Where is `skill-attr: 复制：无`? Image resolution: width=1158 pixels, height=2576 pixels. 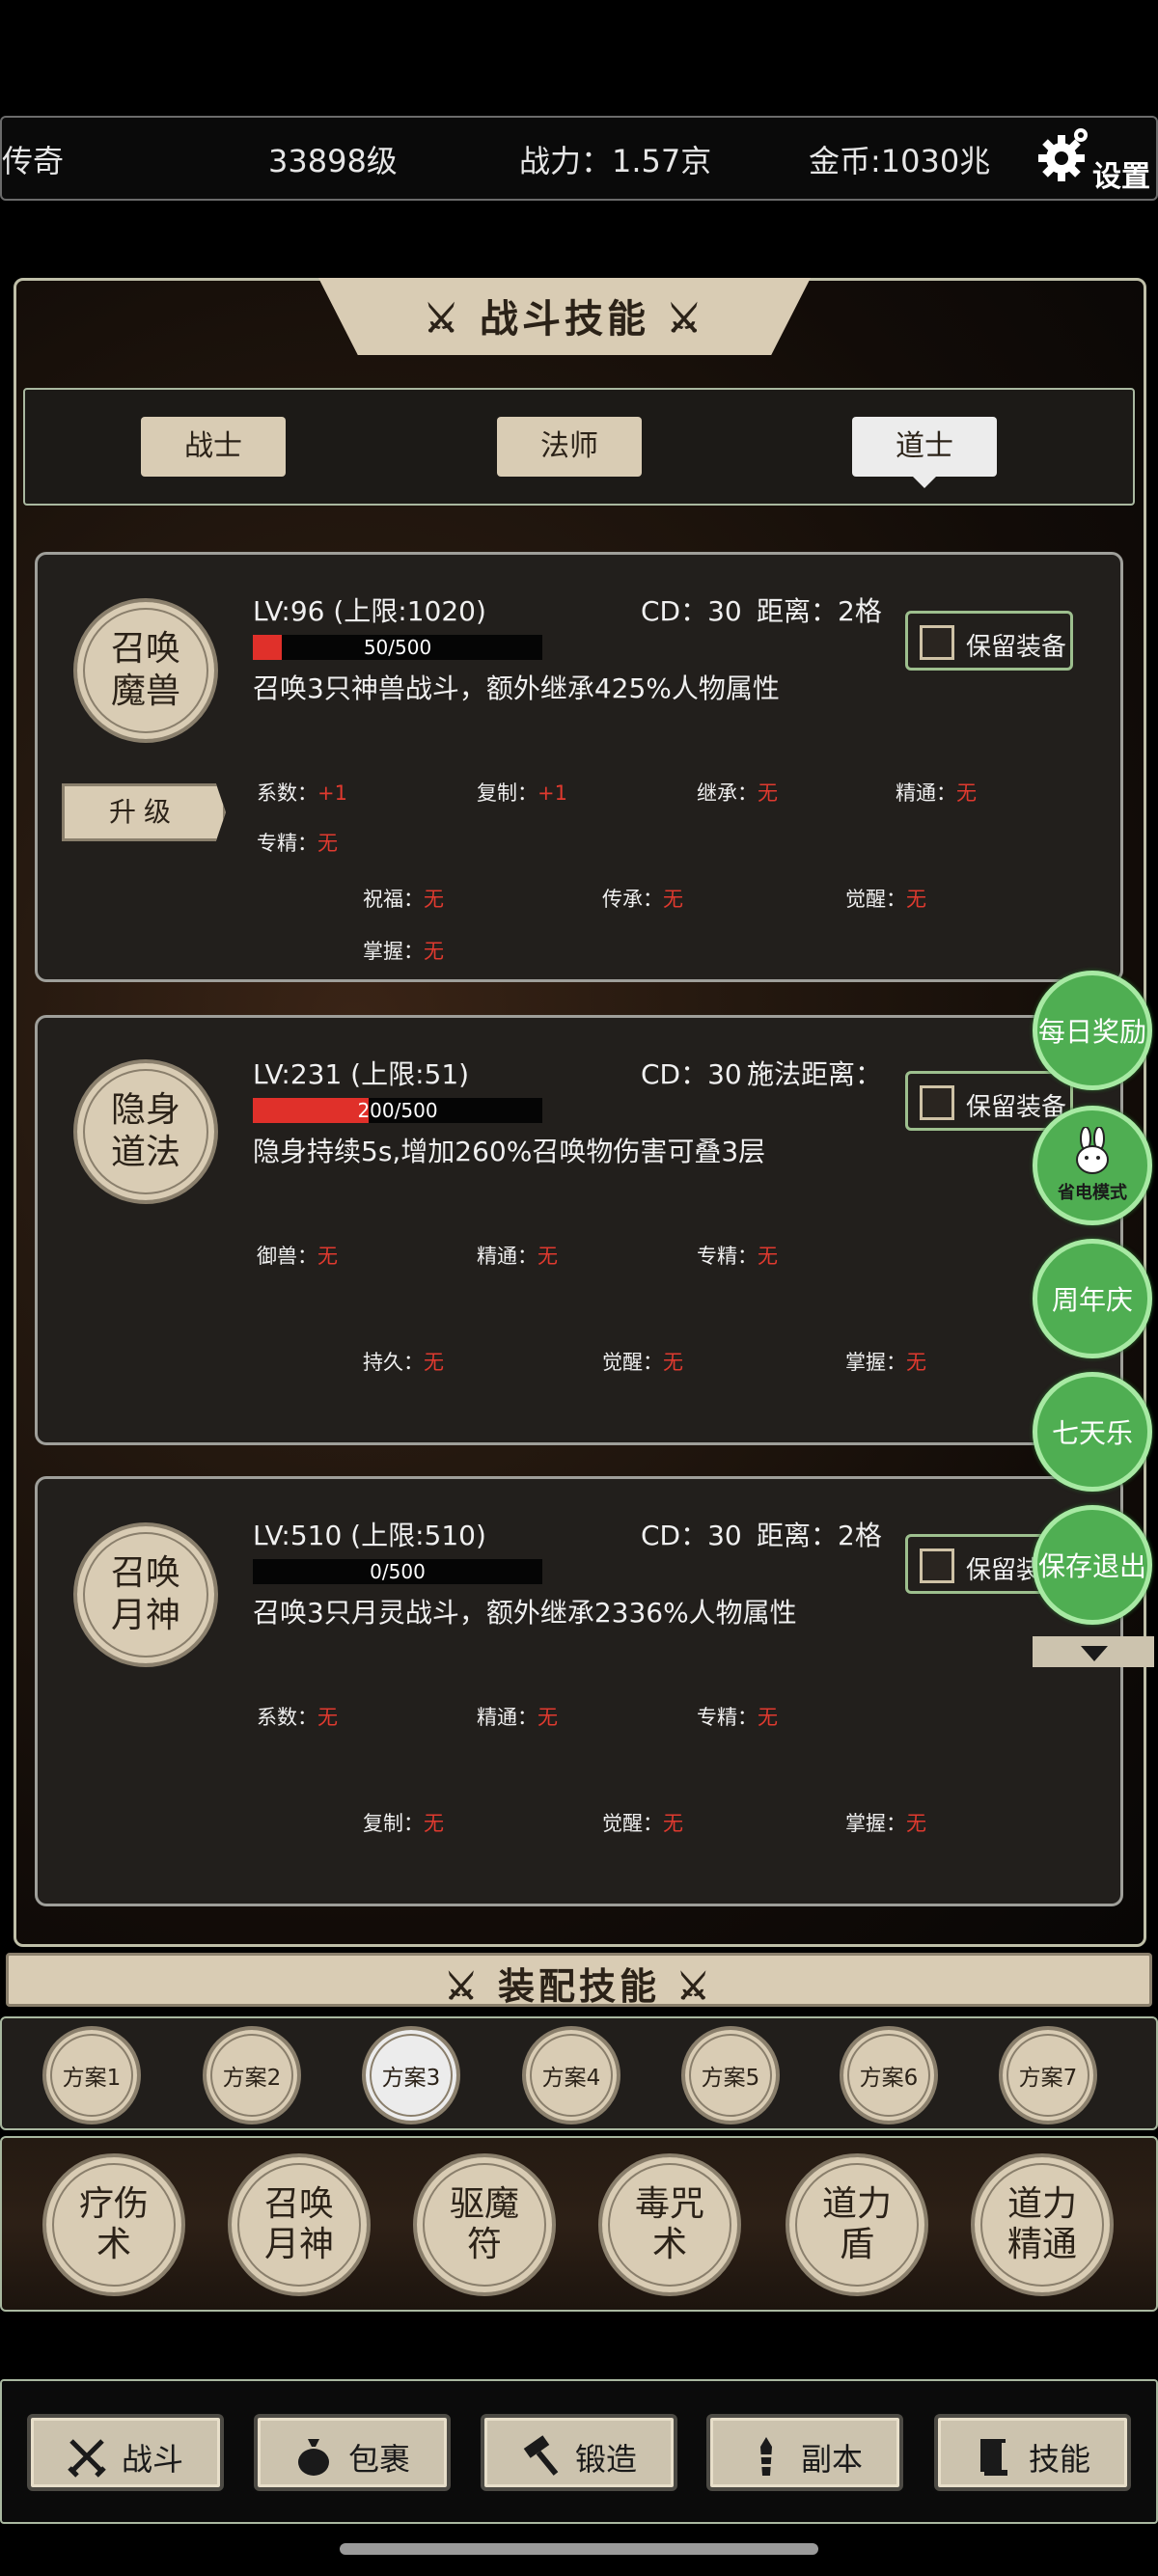 skill-attr: 复制：无 is located at coordinates (403, 1823).